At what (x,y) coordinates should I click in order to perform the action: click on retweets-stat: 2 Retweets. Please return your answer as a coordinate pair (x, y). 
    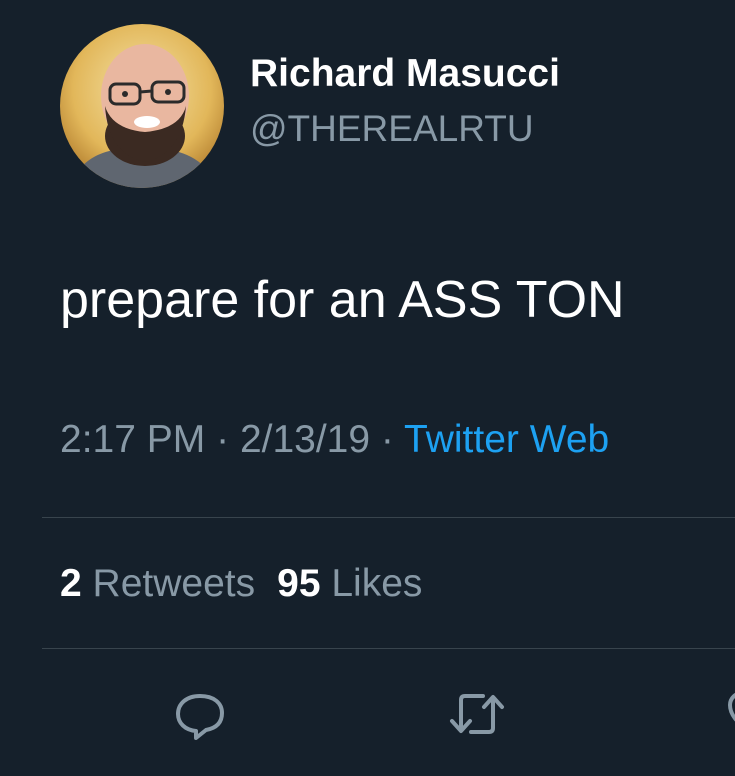
    Looking at the image, I should click on (157, 583).